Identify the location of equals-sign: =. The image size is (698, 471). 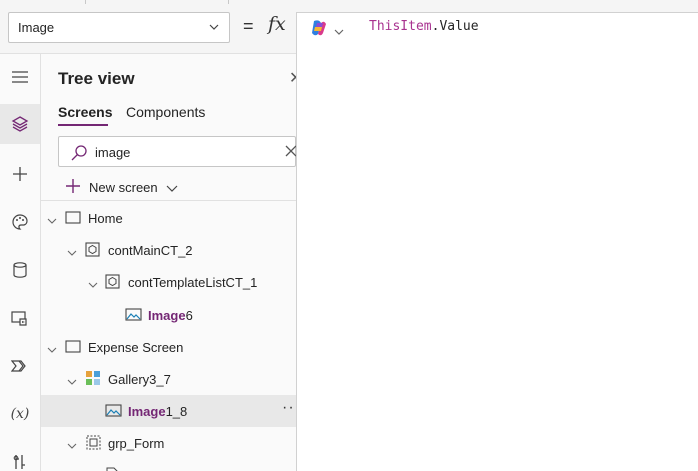
(248, 26).